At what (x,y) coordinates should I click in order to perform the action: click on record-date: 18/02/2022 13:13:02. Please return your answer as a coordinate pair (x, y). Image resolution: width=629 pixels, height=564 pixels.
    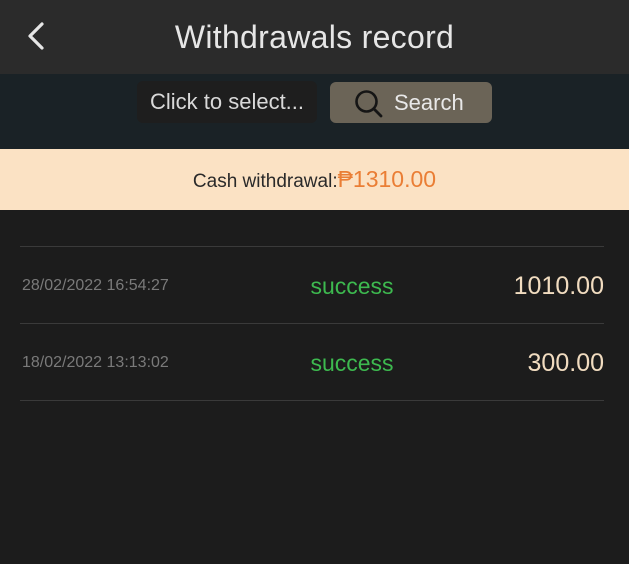
    Looking at the image, I should click on (95, 362).